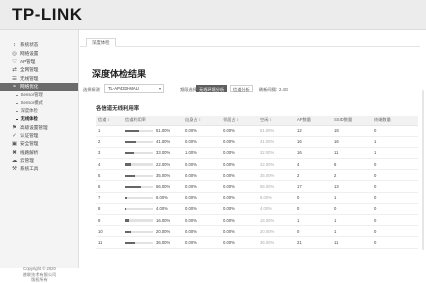 This screenshot has height=283, width=426. I want to click on cell-channel: 3, so click(99, 153).